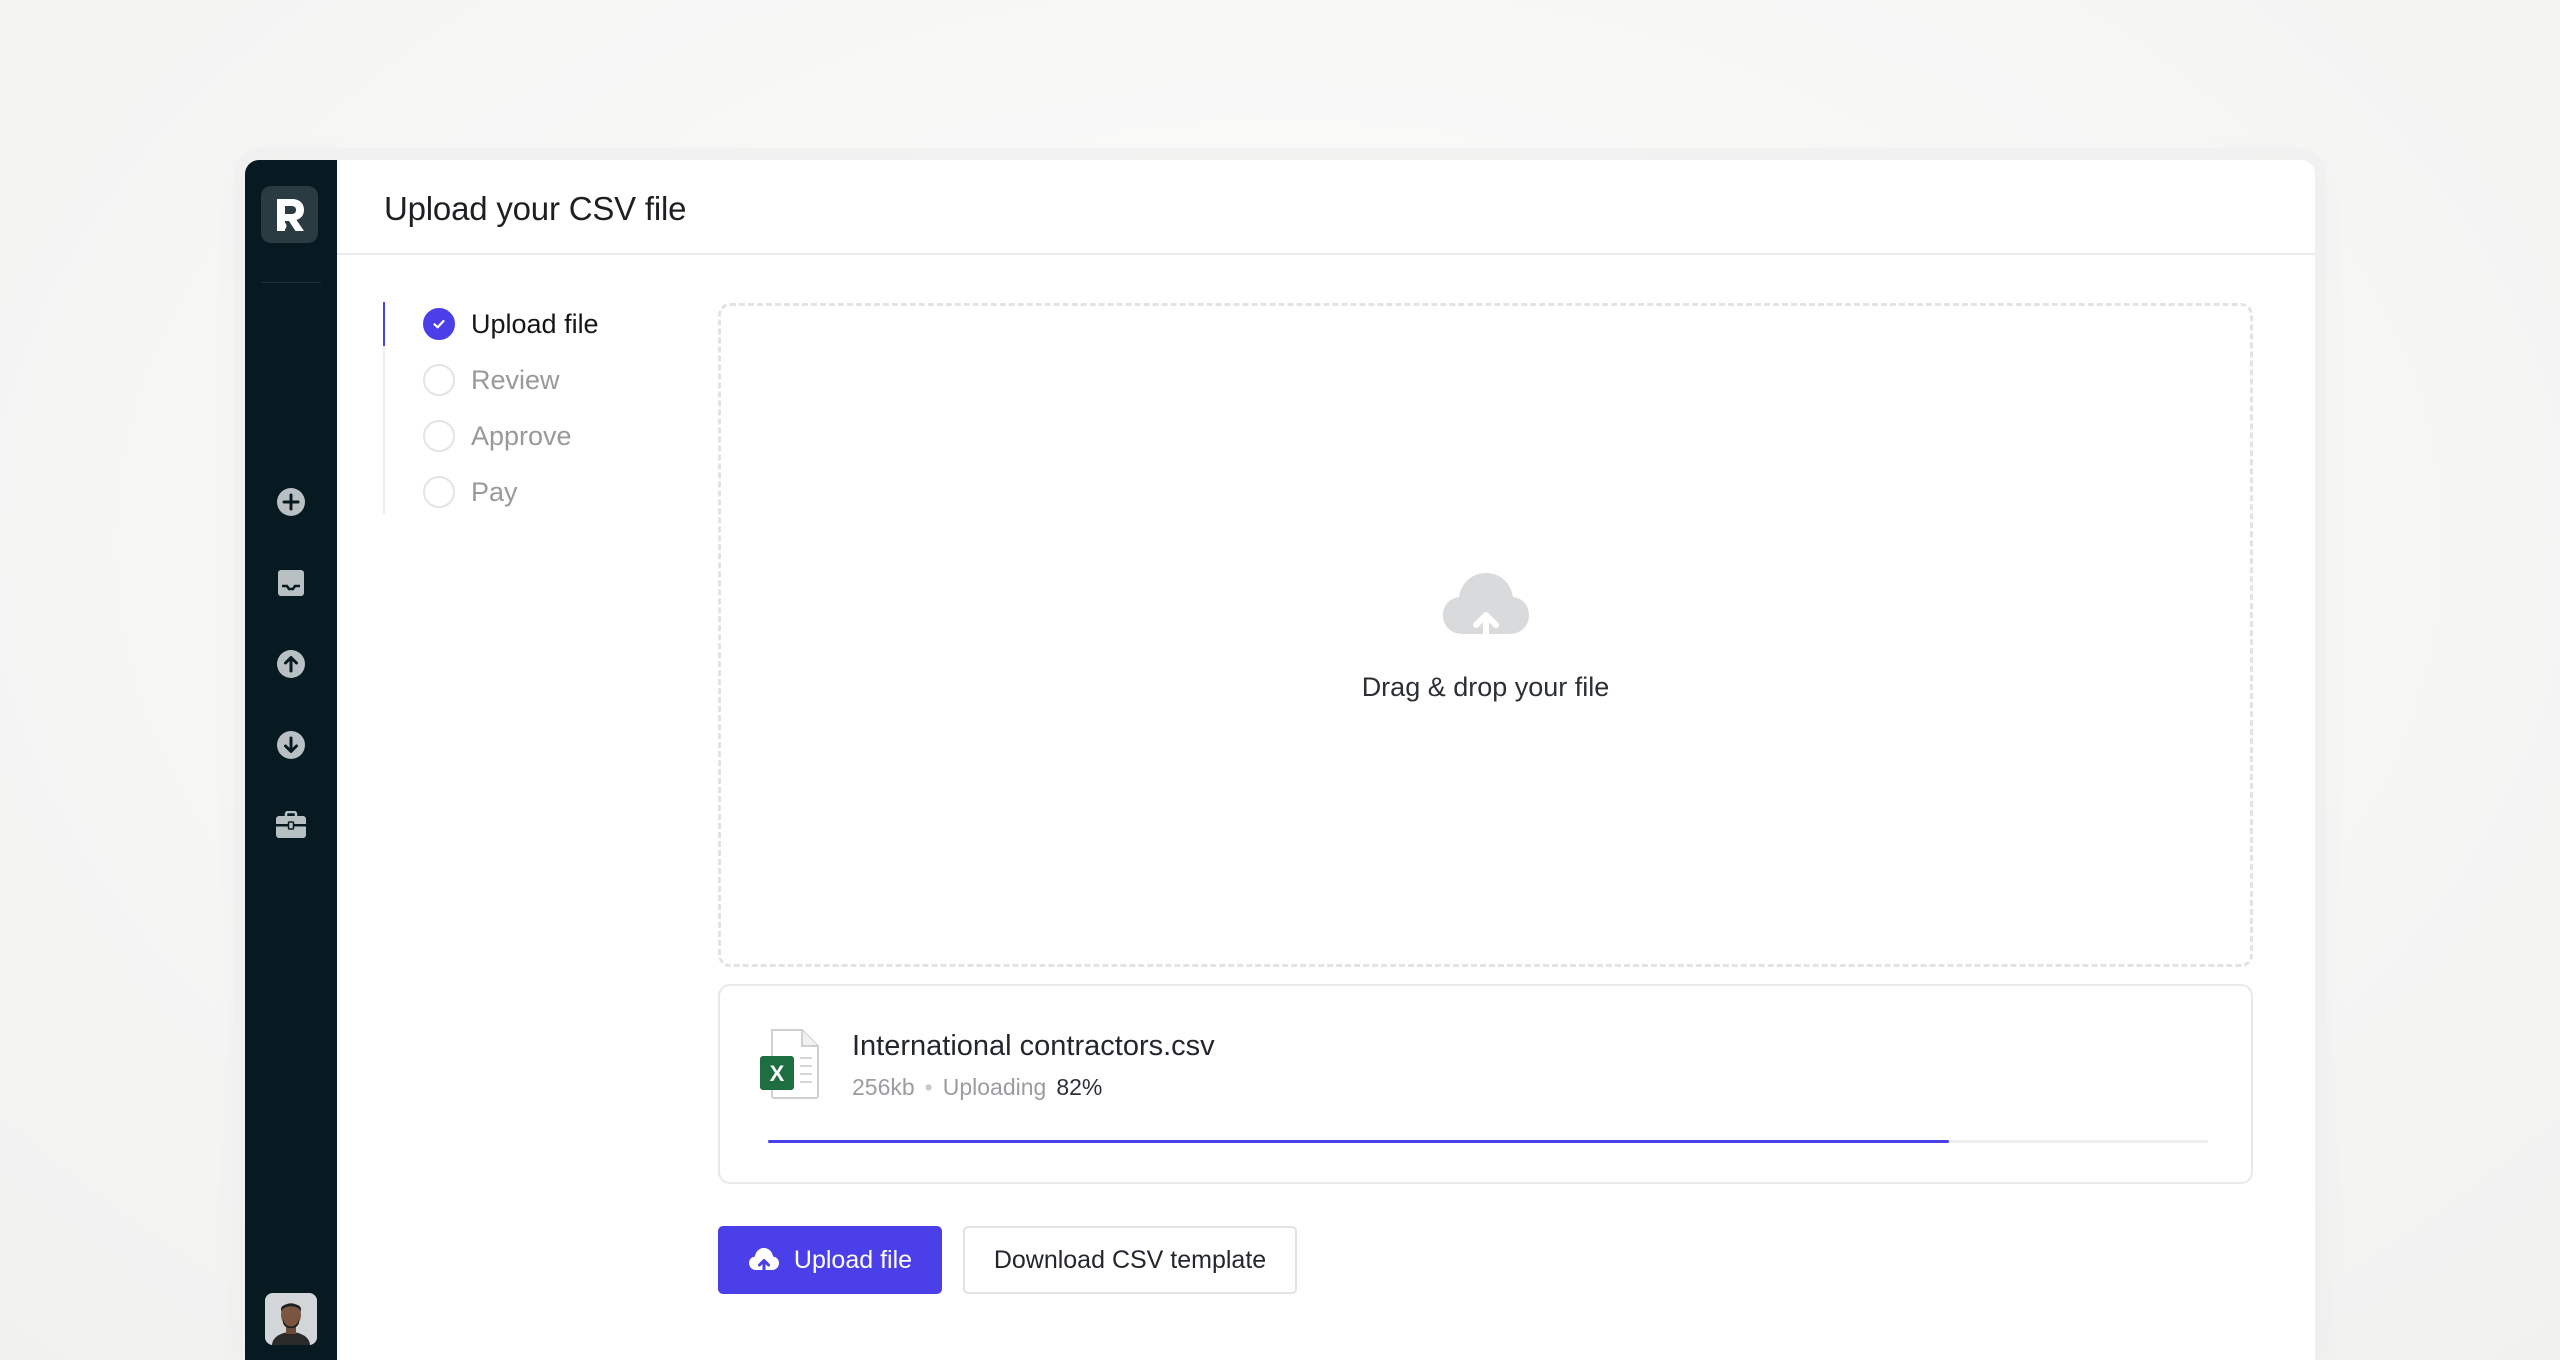 This screenshot has height=1360, width=2560. I want to click on upload-file-button: Upload file, so click(830, 1260).